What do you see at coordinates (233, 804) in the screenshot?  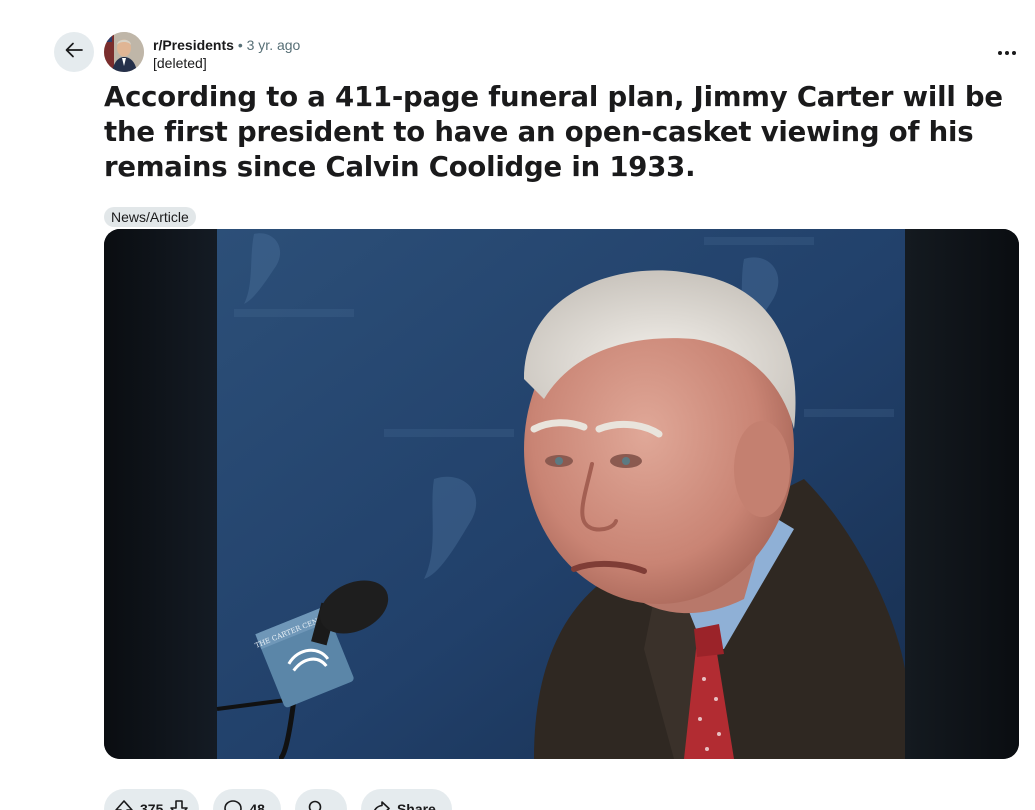 I see `speech-bubble-icon` at bounding box center [233, 804].